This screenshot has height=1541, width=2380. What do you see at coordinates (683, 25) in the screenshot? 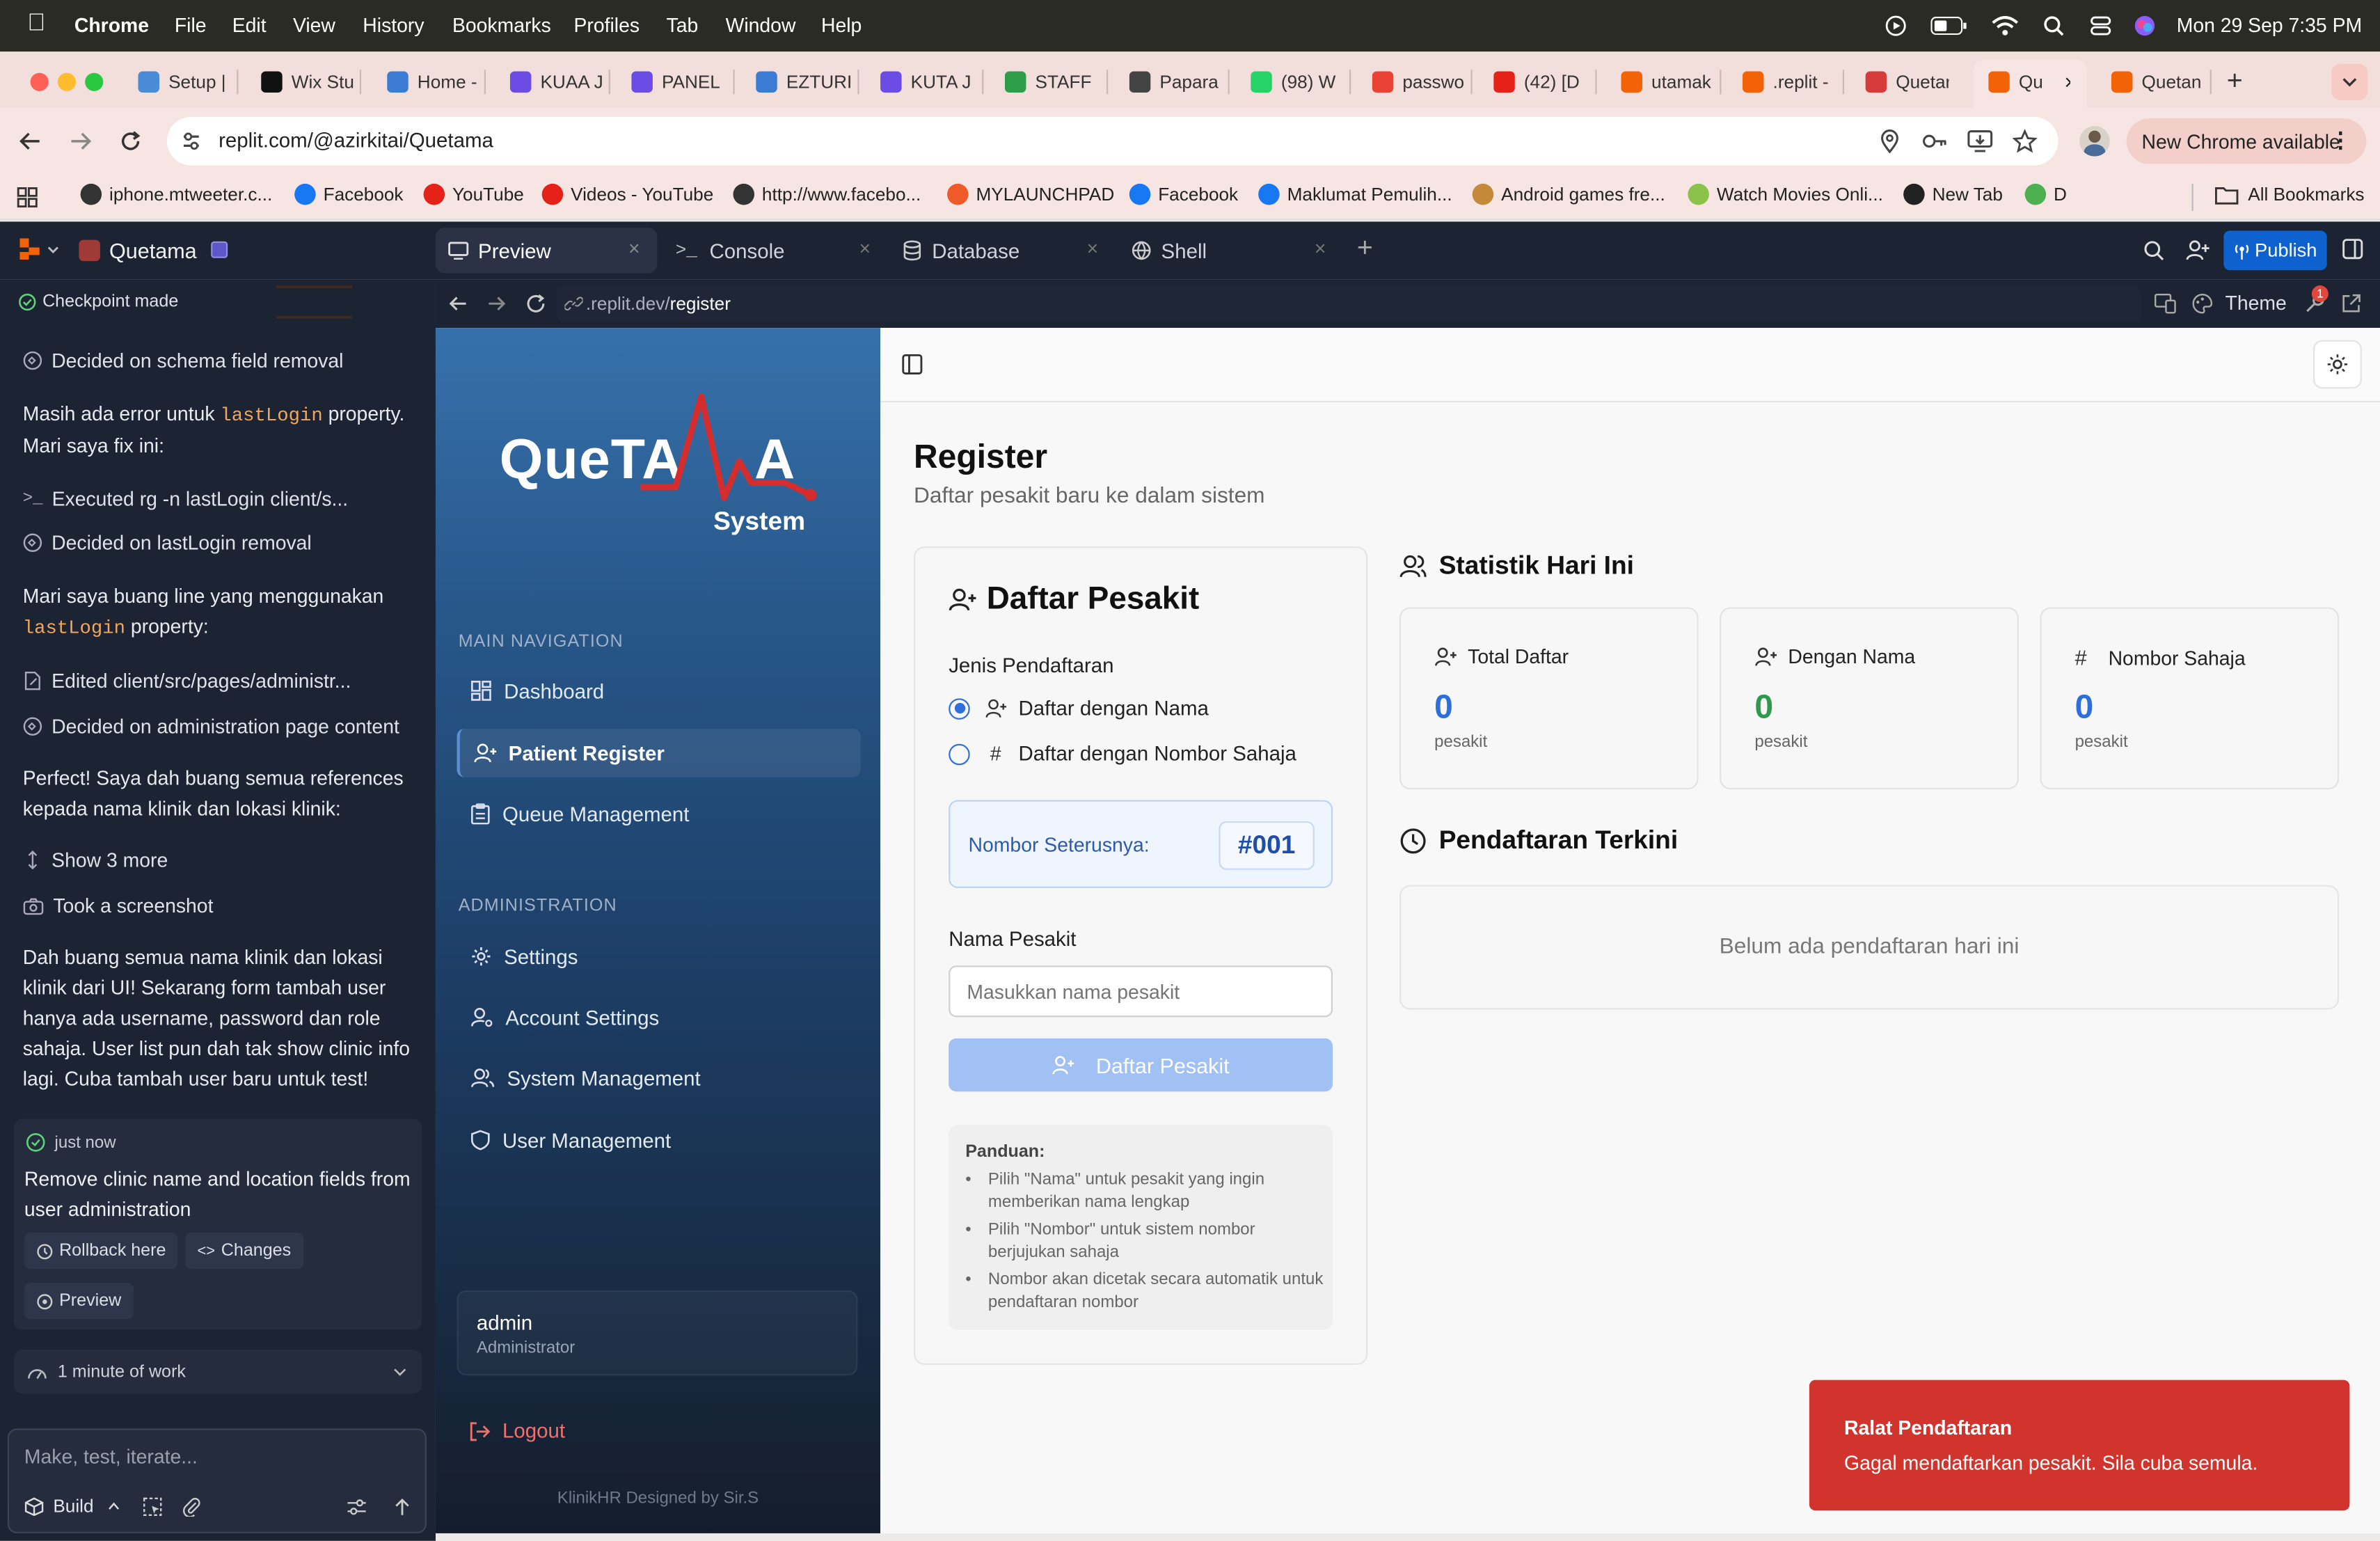
I see `menu-tab: Tab` at bounding box center [683, 25].